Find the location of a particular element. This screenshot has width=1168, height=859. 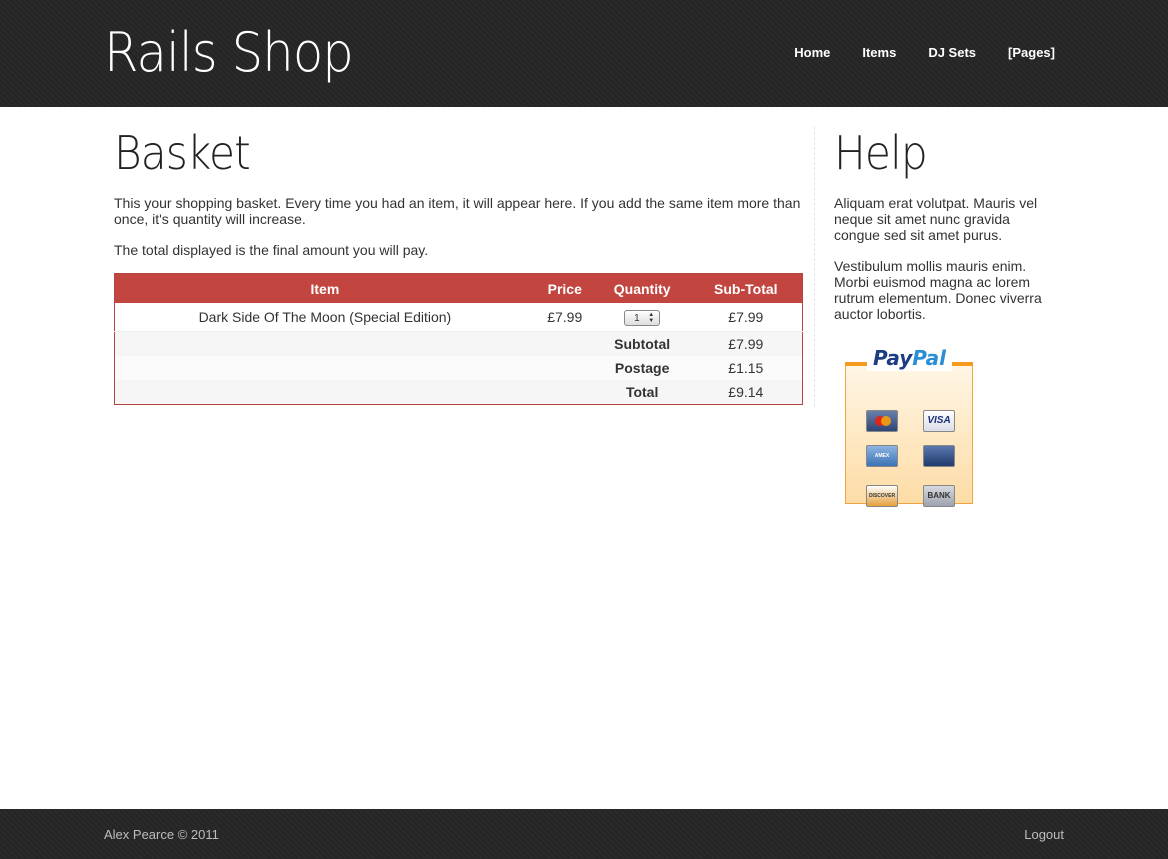

quantity-cell: 1 ▲ ▼ is located at coordinates (642, 317).